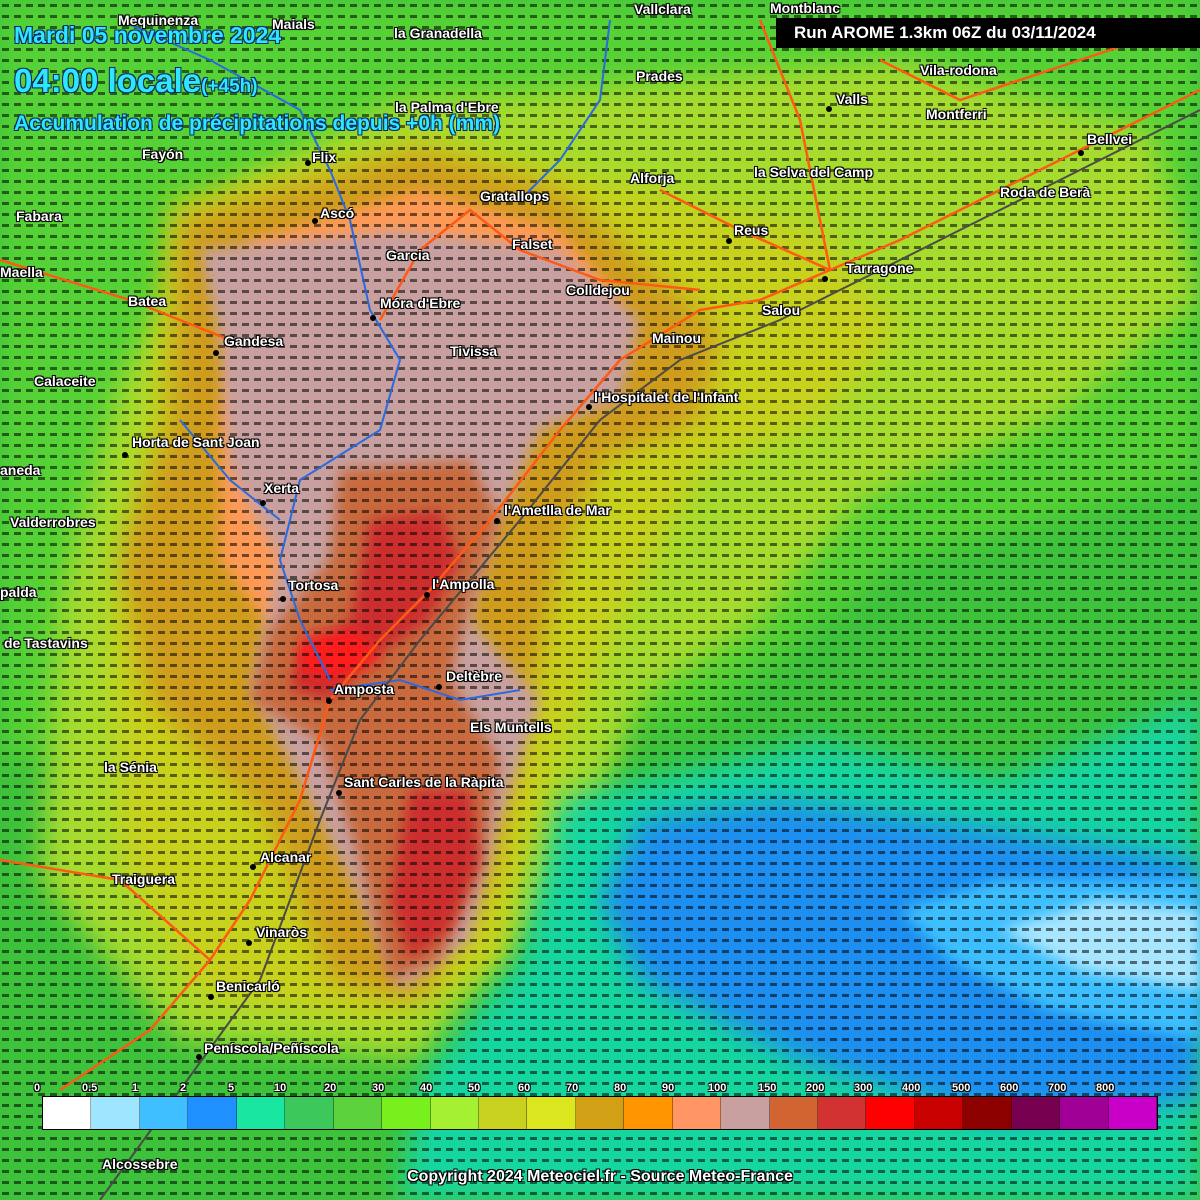 Image resolution: width=1200 pixels, height=1200 pixels. Describe the element at coordinates (337, 213) in the screenshot. I see `town-label: Ascó` at that location.